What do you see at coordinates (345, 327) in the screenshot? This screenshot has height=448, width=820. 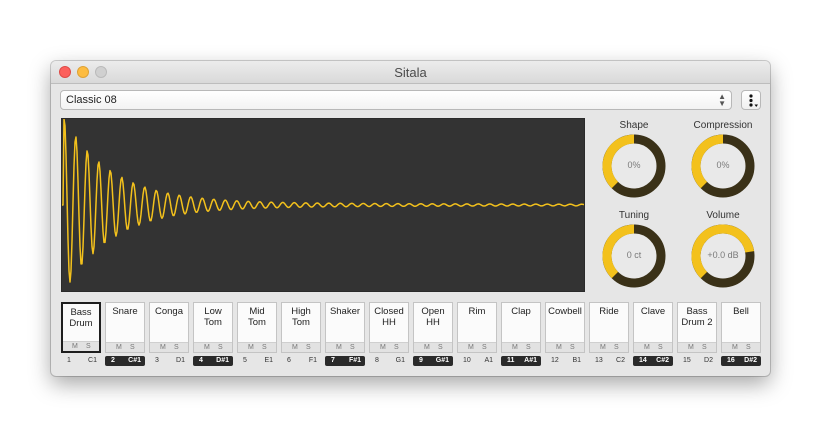 I see `pad-7: Shaker M S` at bounding box center [345, 327].